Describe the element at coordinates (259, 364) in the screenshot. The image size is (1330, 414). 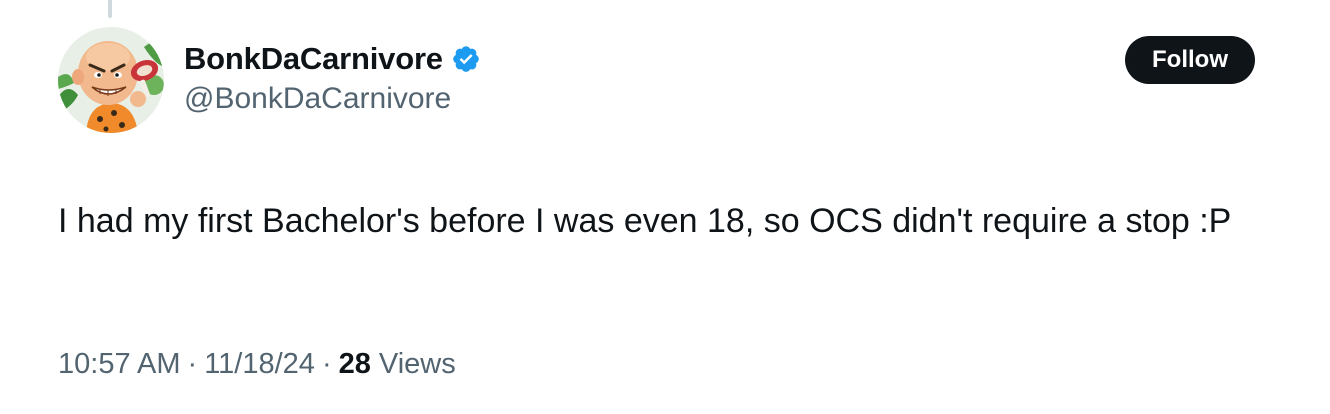
I see `tweet-date: 11/18/24` at that location.